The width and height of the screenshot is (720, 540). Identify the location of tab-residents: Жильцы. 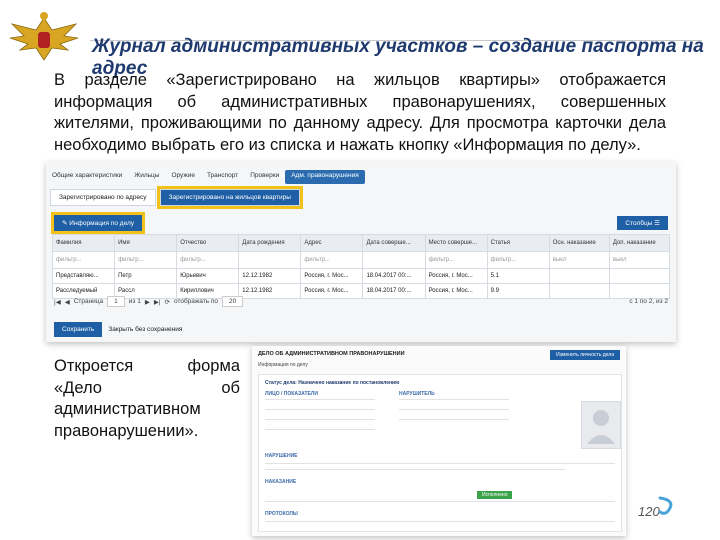
(146, 177).